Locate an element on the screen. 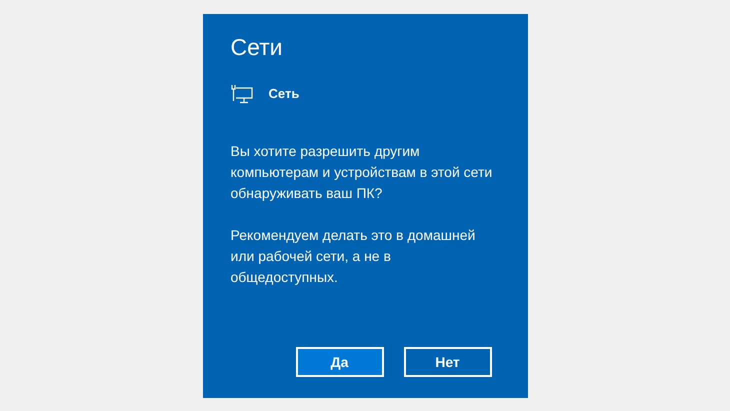  network-name: Сеть is located at coordinates (284, 94).